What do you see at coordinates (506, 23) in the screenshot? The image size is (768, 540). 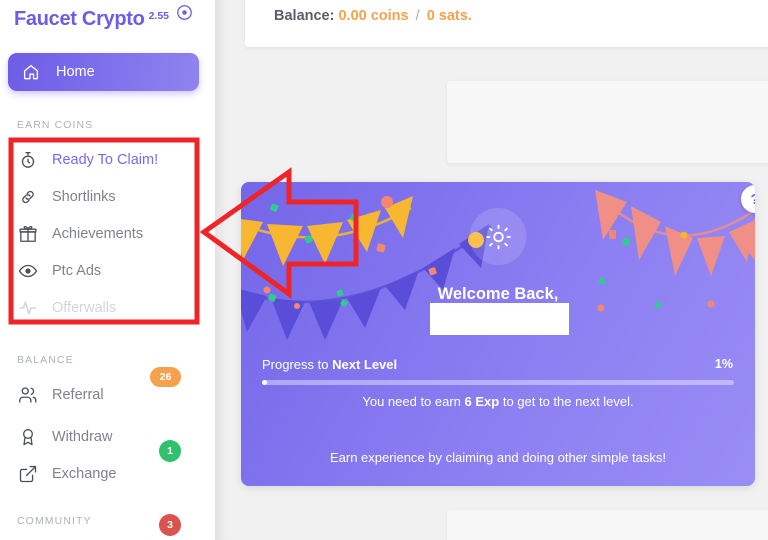 I see `balance-card: Balance: 0.00 coins / 0 sats.` at bounding box center [506, 23].